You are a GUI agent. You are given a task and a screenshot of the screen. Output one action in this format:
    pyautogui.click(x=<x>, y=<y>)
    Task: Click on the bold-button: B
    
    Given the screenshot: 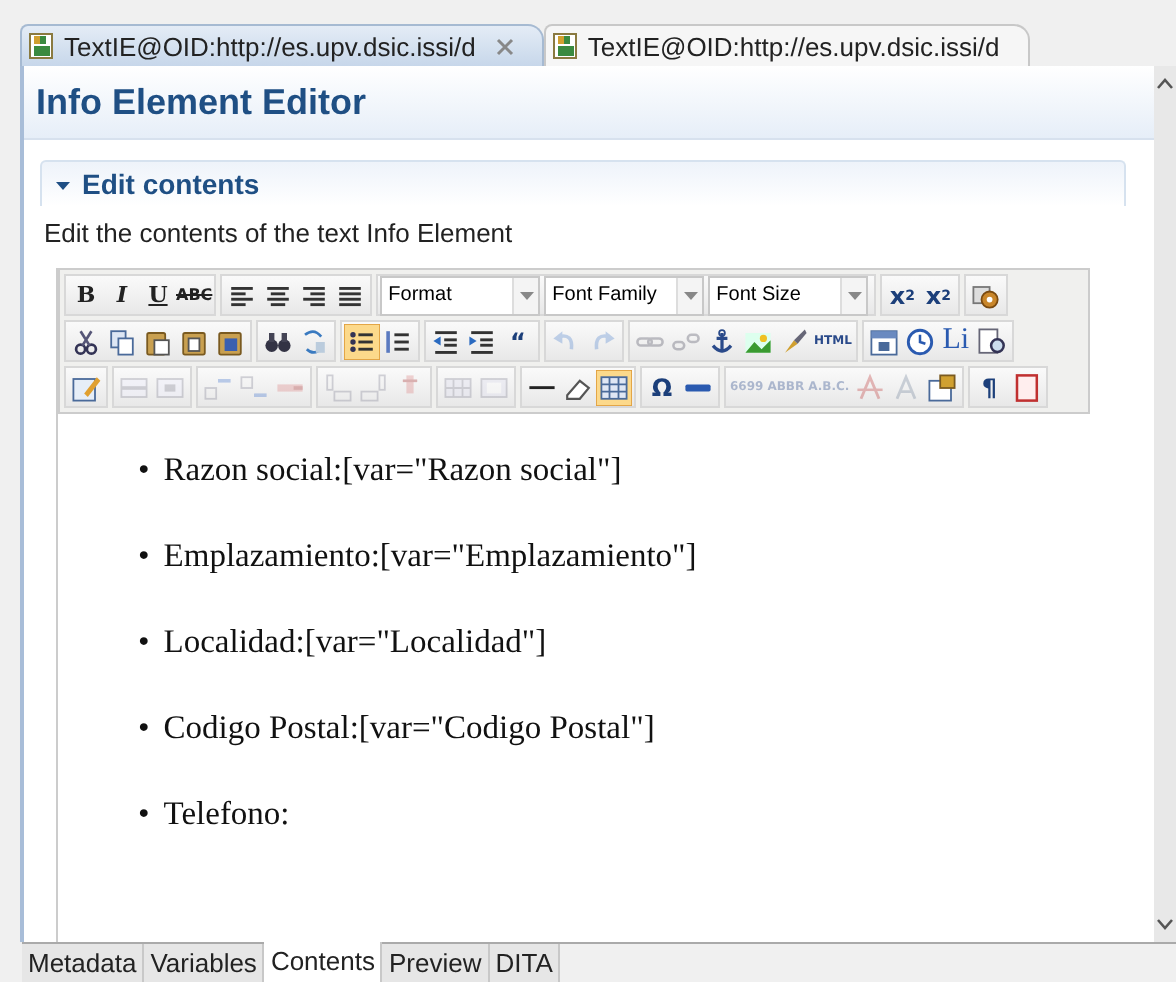 What is the action you would take?
    pyautogui.click(x=86, y=295)
    